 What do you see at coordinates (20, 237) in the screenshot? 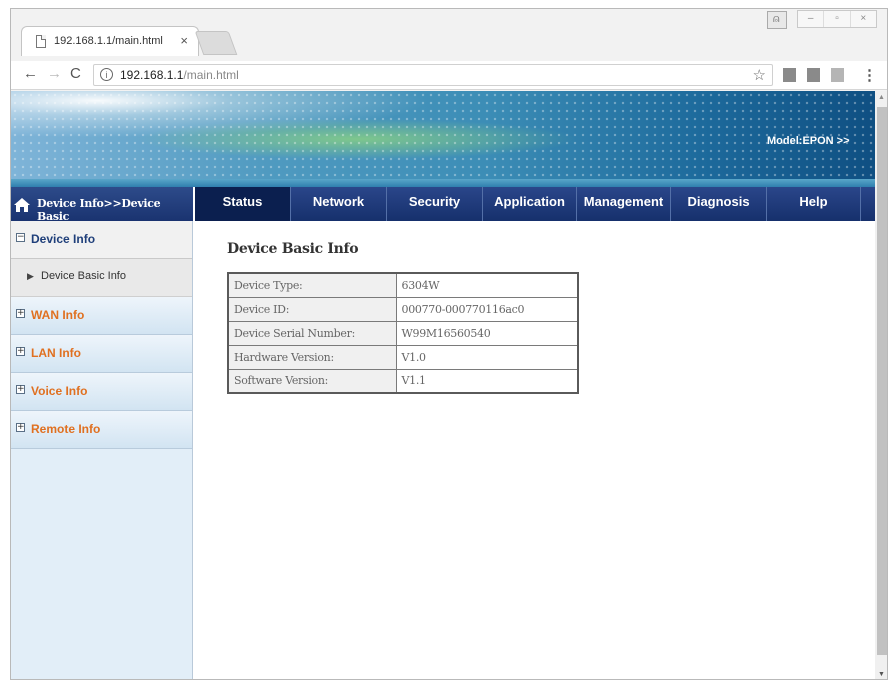
I see `collapse-icon: −` at bounding box center [20, 237].